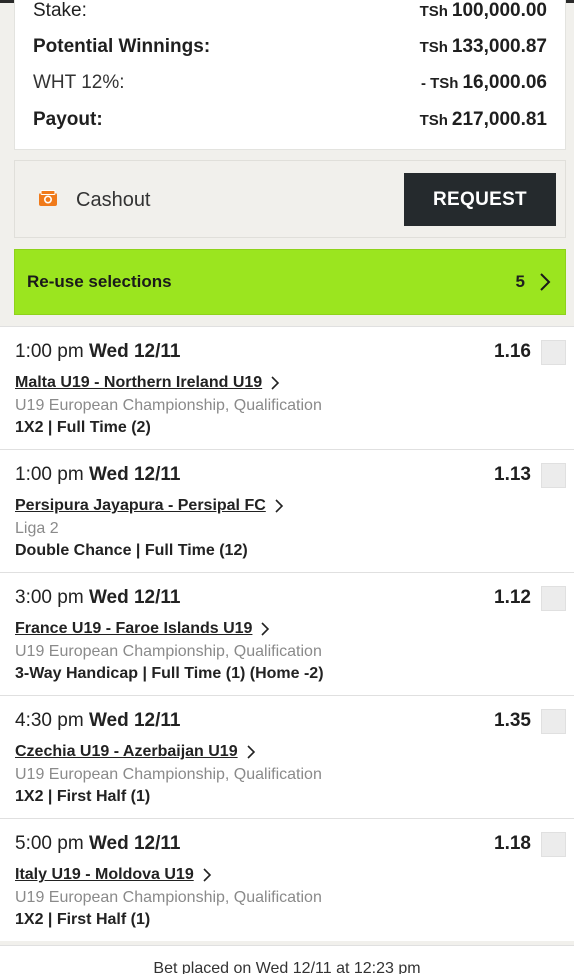 The width and height of the screenshot is (574, 974). Describe the element at coordinates (68, 119) in the screenshot. I see `payout-label: Payout:` at that location.